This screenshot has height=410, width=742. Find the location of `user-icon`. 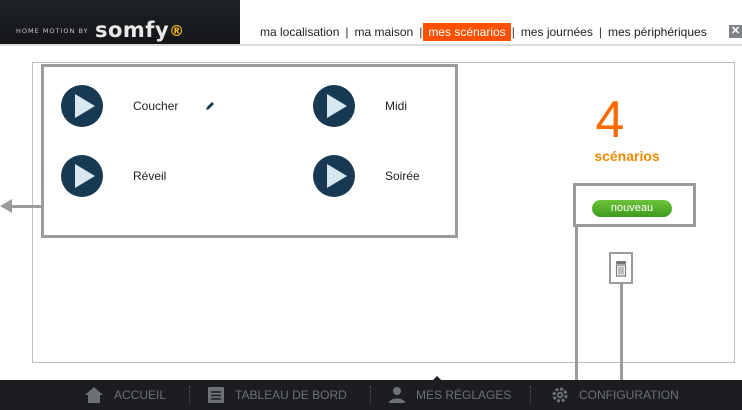

user-icon is located at coordinates (397, 395).